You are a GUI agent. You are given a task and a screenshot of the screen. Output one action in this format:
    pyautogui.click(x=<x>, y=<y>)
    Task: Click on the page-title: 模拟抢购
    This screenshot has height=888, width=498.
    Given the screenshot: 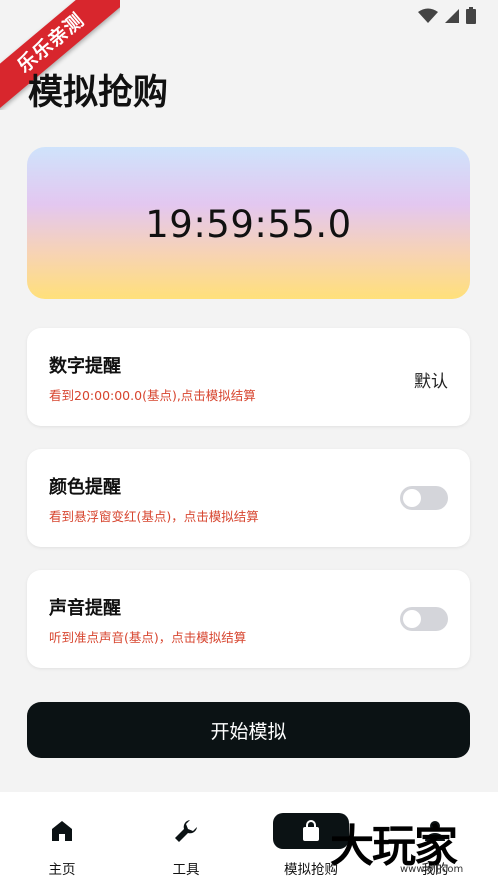 What is the action you would take?
    pyautogui.click(x=98, y=93)
    